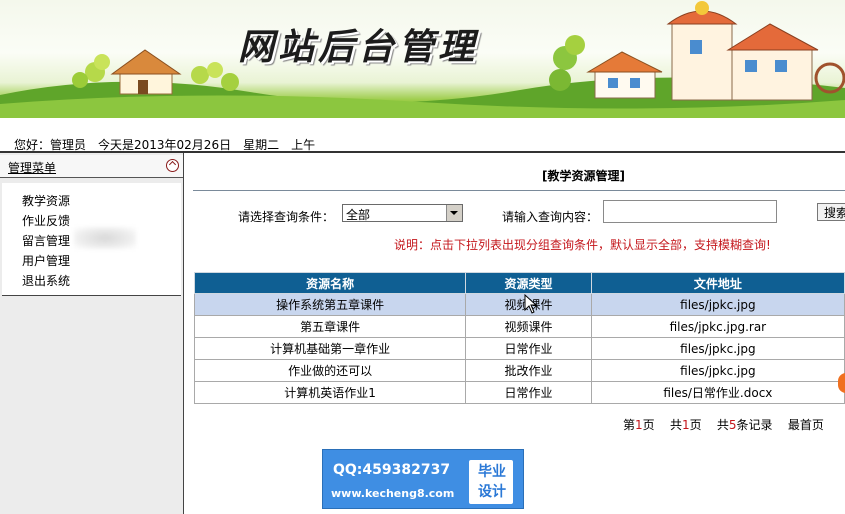 The height and width of the screenshot is (514, 845). What do you see at coordinates (423, 479) in the screenshot?
I see `watermark-banner: QQ:459382737 www.kecheng8.com 毕业 设计` at bounding box center [423, 479].